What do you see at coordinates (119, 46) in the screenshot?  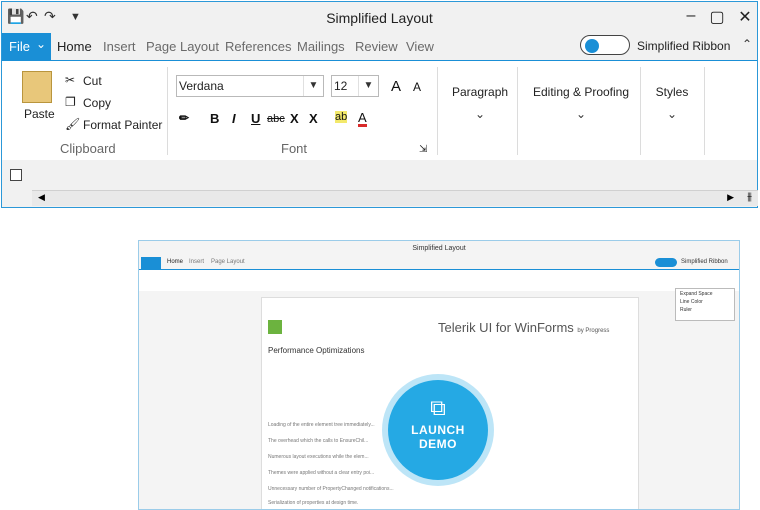 I see `tab-insert: Insert` at bounding box center [119, 46].